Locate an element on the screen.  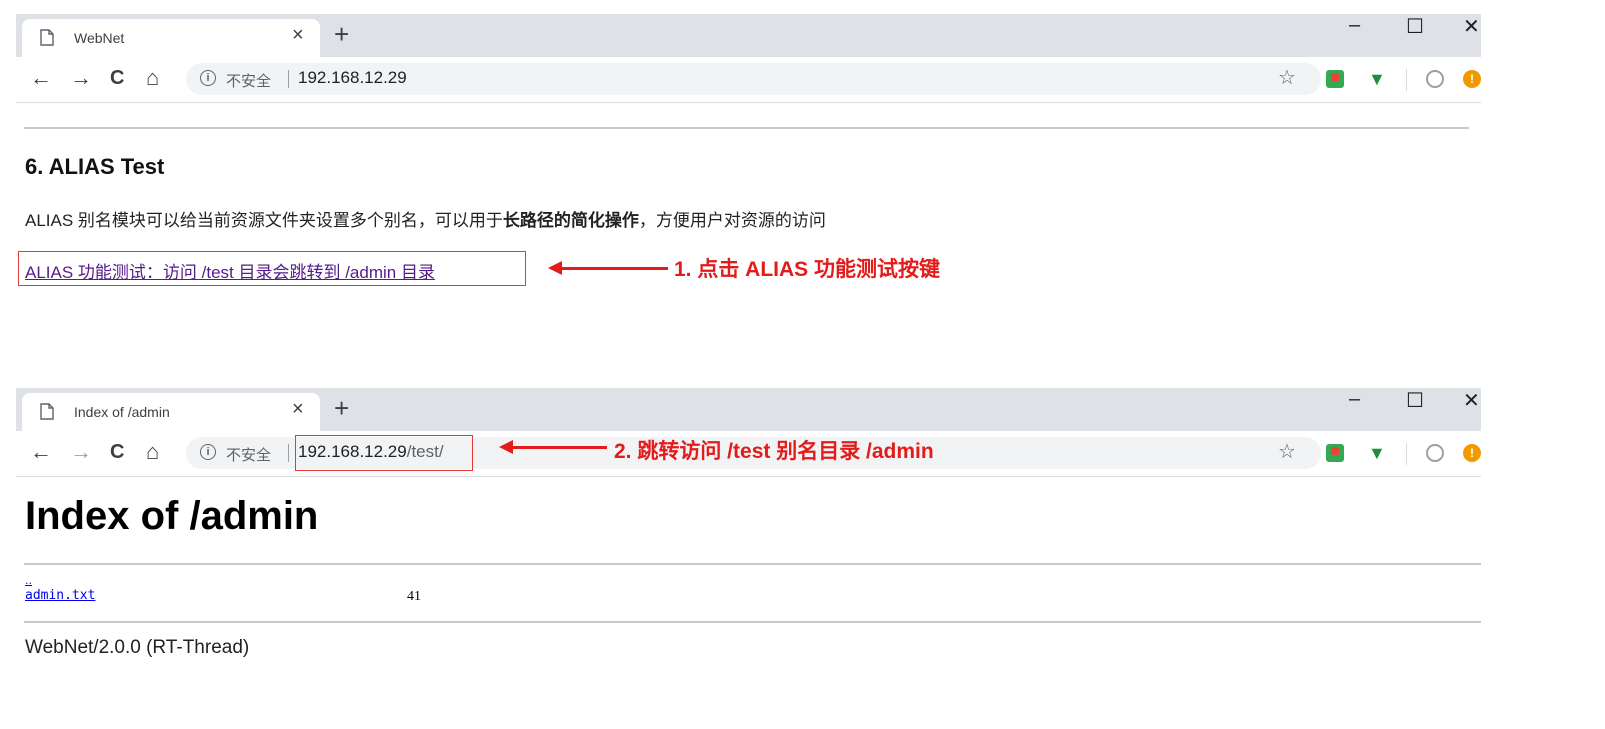
section-heading: 6. ALIAS Test is located at coordinates (95, 166).